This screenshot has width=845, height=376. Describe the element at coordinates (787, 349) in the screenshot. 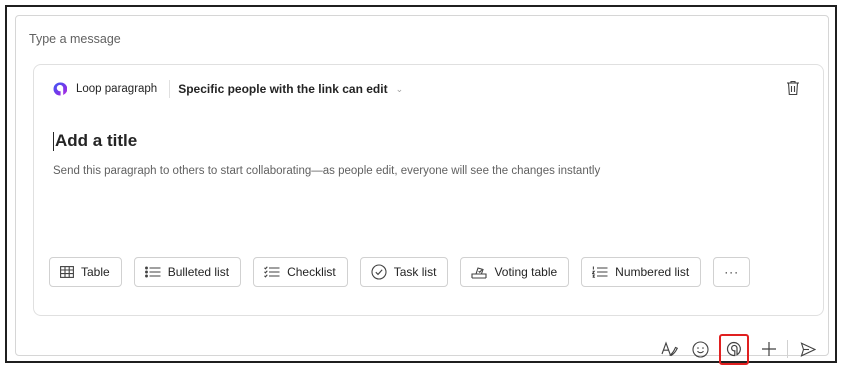

I see `toolbar-divider` at that location.